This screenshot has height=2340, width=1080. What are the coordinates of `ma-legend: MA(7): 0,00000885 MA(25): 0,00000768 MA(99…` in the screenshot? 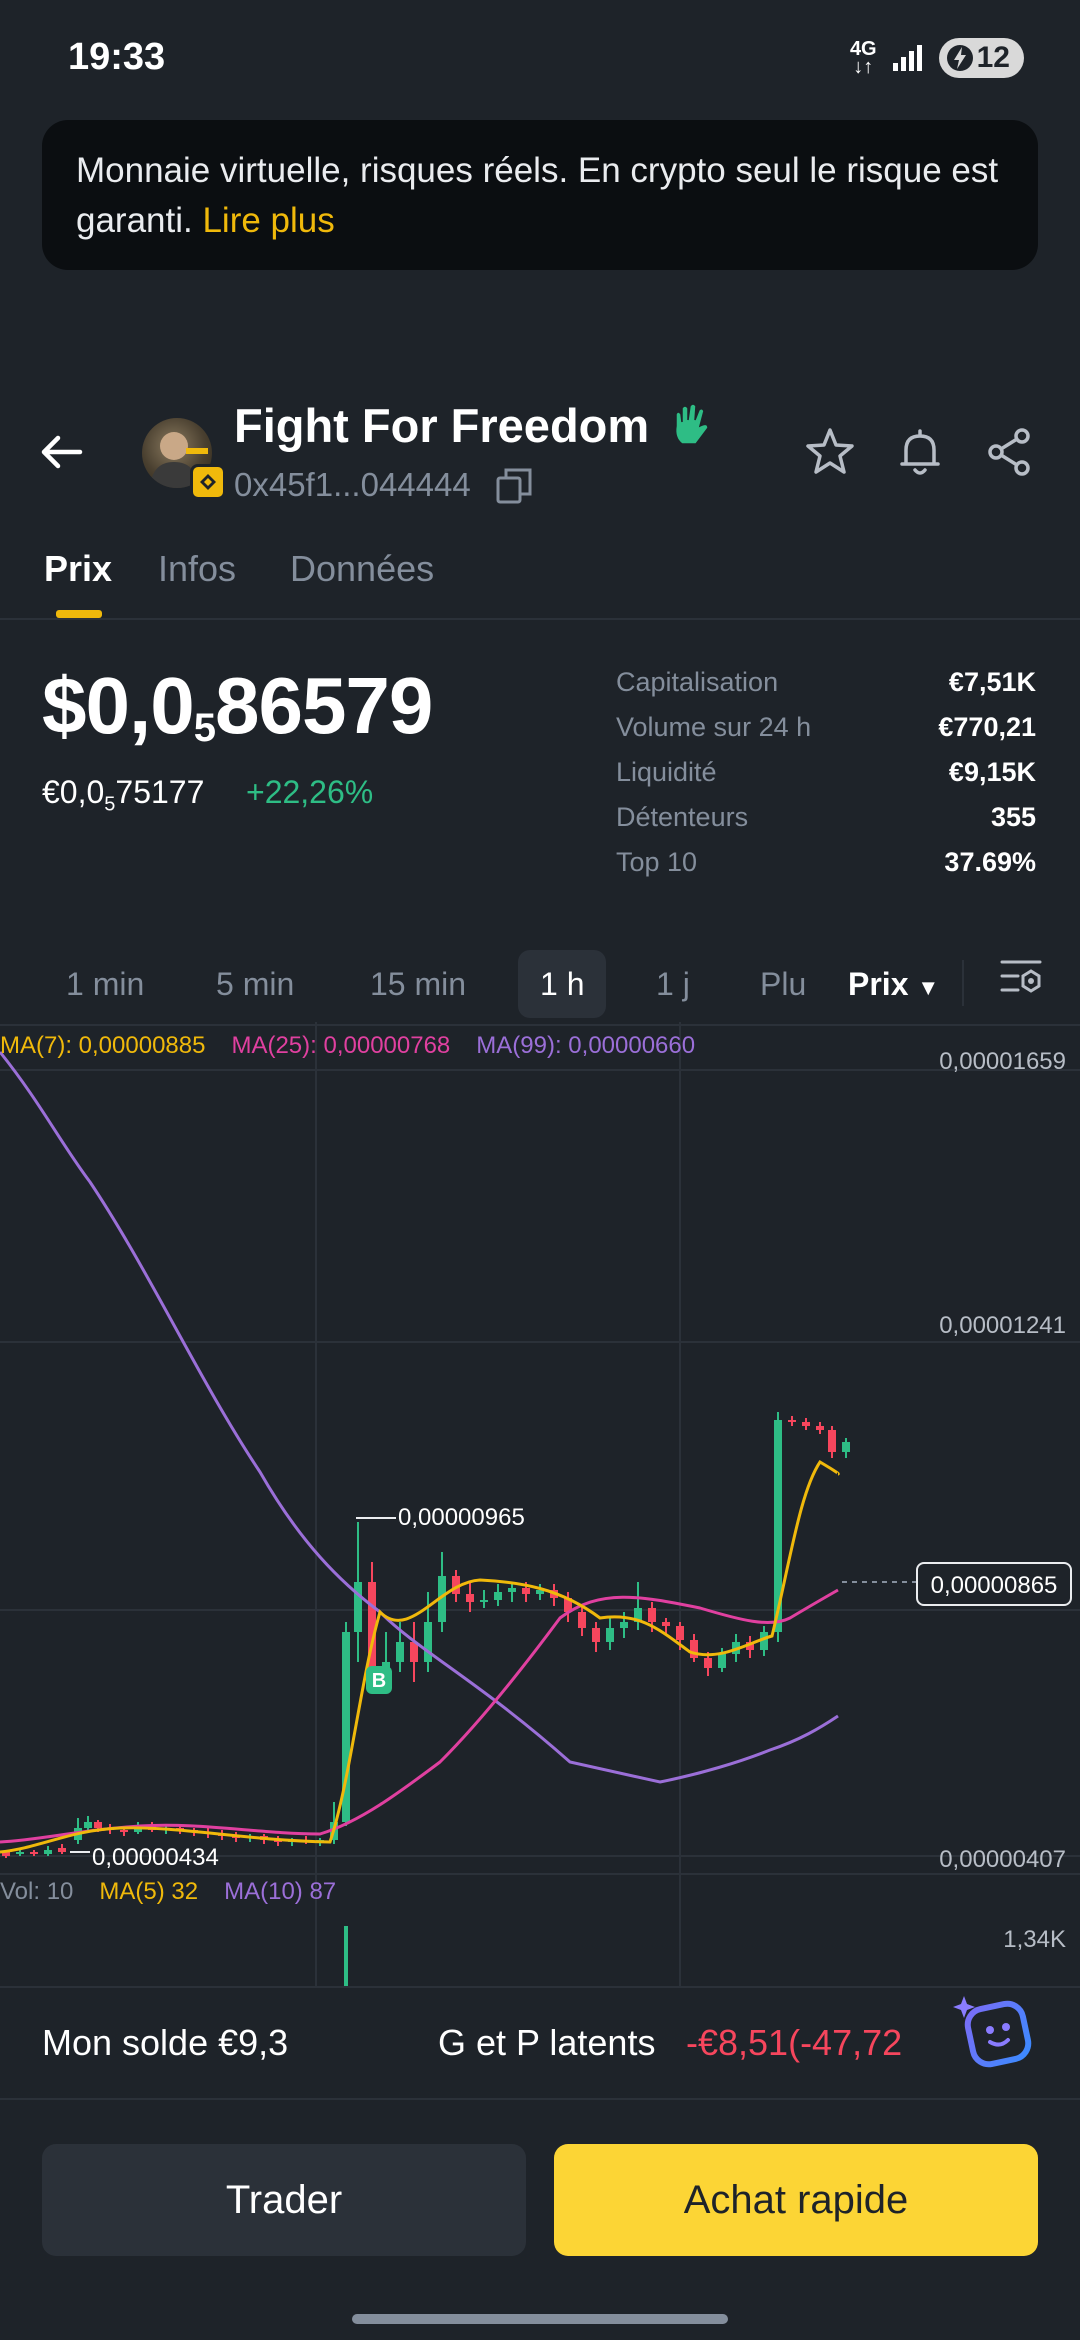 It's located at (360, 1046).